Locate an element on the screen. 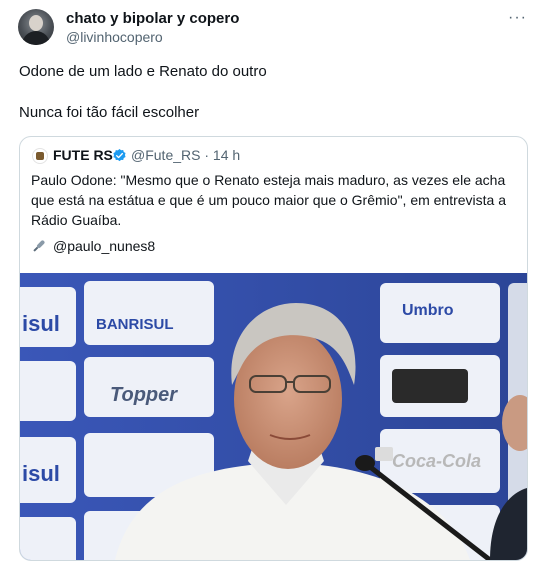  microphone-icon is located at coordinates (39, 246).